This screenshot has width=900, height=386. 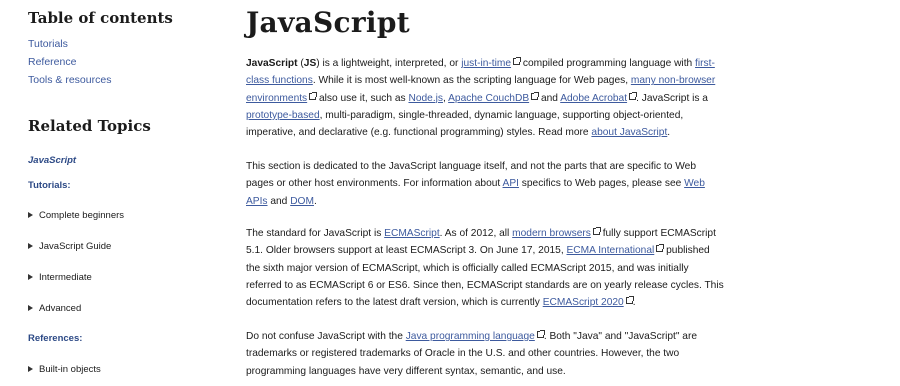 What do you see at coordinates (611, 250) in the screenshot?
I see `link-ecma-international: ECMA International` at bounding box center [611, 250].